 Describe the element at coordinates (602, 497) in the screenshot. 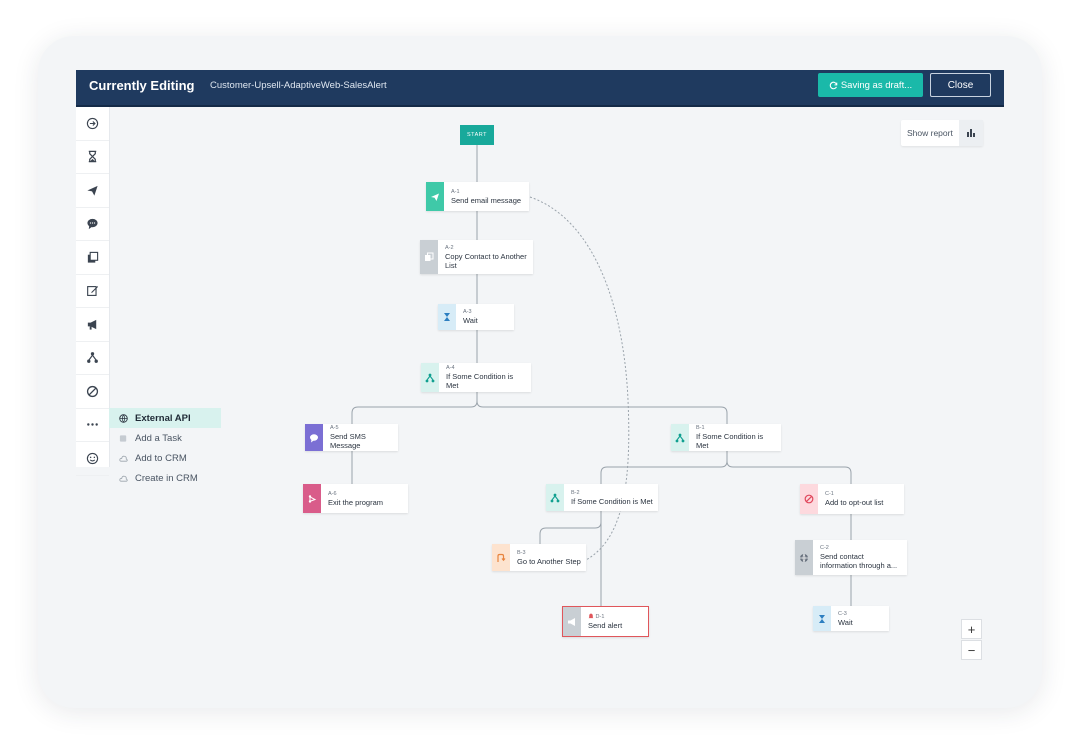

I see `node-condition-b2: B-2 If Some Condition is Met` at that location.